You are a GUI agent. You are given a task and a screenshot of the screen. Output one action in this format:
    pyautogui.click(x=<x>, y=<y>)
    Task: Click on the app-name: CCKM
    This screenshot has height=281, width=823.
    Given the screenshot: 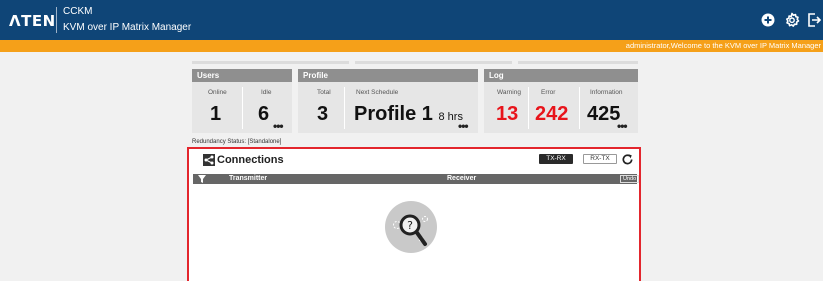 What is the action you would take?
    pyautogui.click(x=78, y=11)
    